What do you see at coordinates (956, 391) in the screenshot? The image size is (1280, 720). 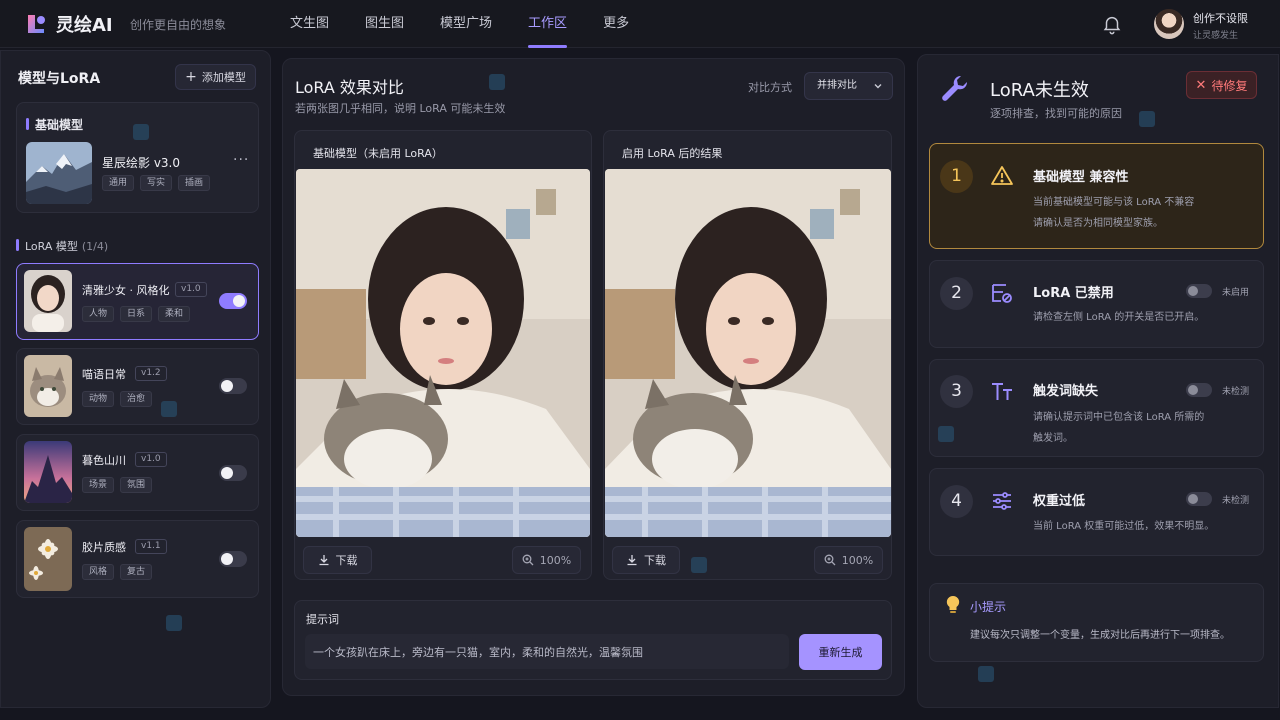 I see `step-number: 3` at bounding box center [956, 391].